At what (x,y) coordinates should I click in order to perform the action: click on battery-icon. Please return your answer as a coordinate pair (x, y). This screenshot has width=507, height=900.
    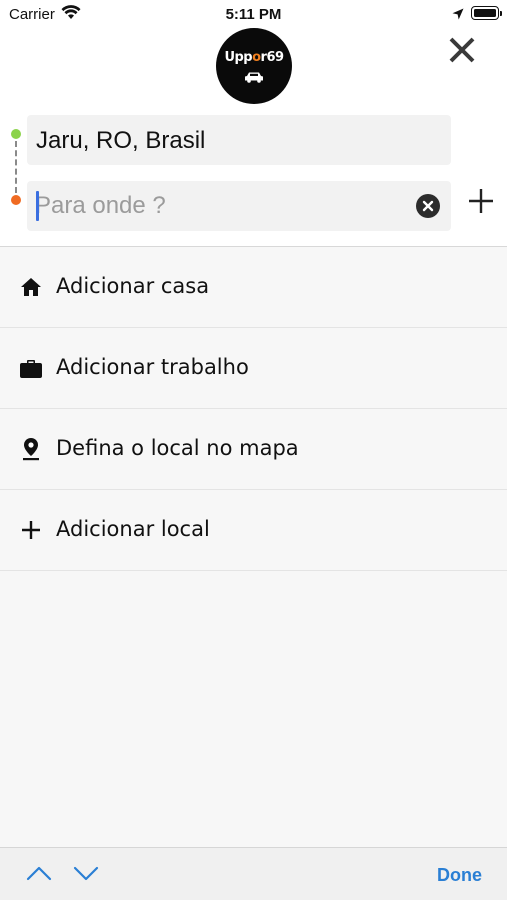
    Looking at the image, I should click on (486, 13).